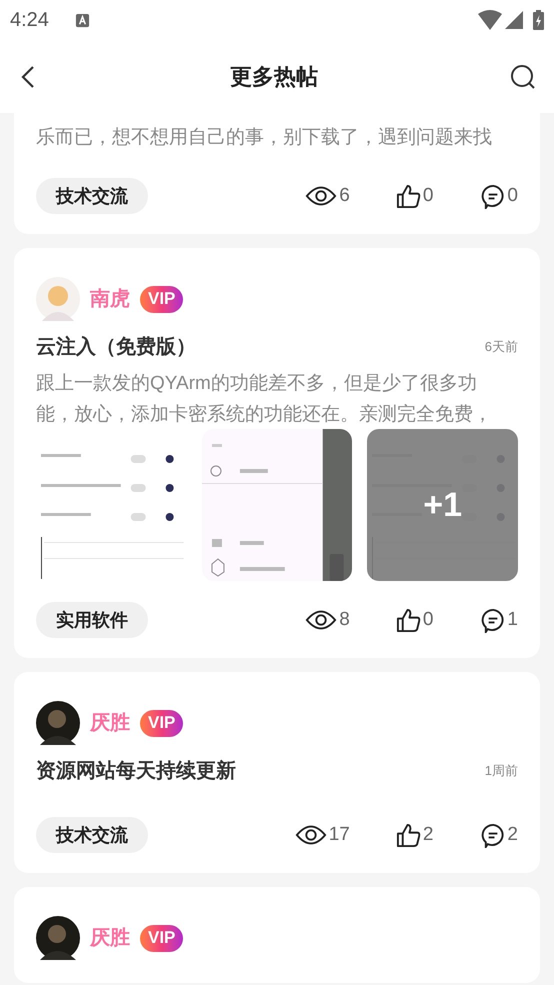  What do you see at coordinates (501, 771) in the screenshot?
I see `post-time: 1周前` at bounding box center [501, 771].